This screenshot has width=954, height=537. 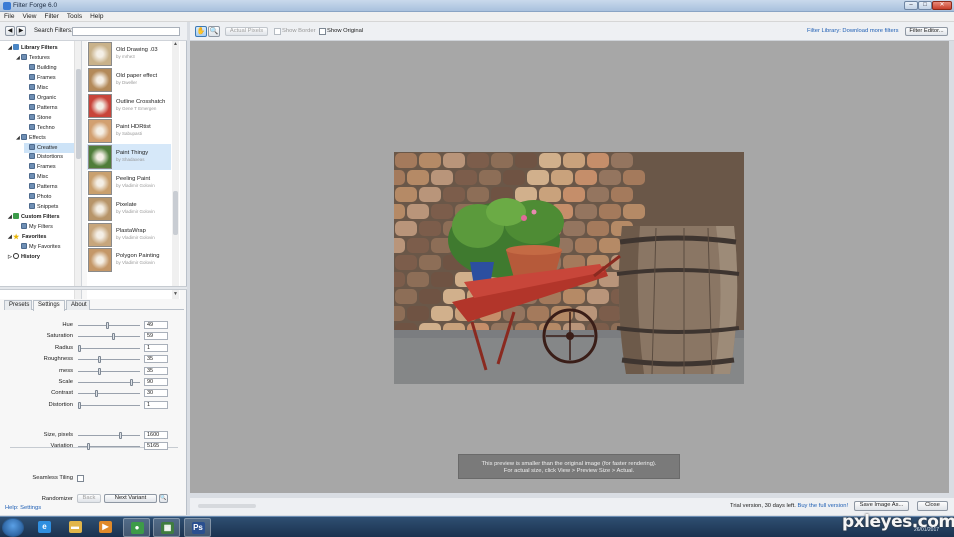 What do you see at coordinates (156, 336) in the screenshot?
I see `slider-value-input: 59` at bounding box center [156, 336].